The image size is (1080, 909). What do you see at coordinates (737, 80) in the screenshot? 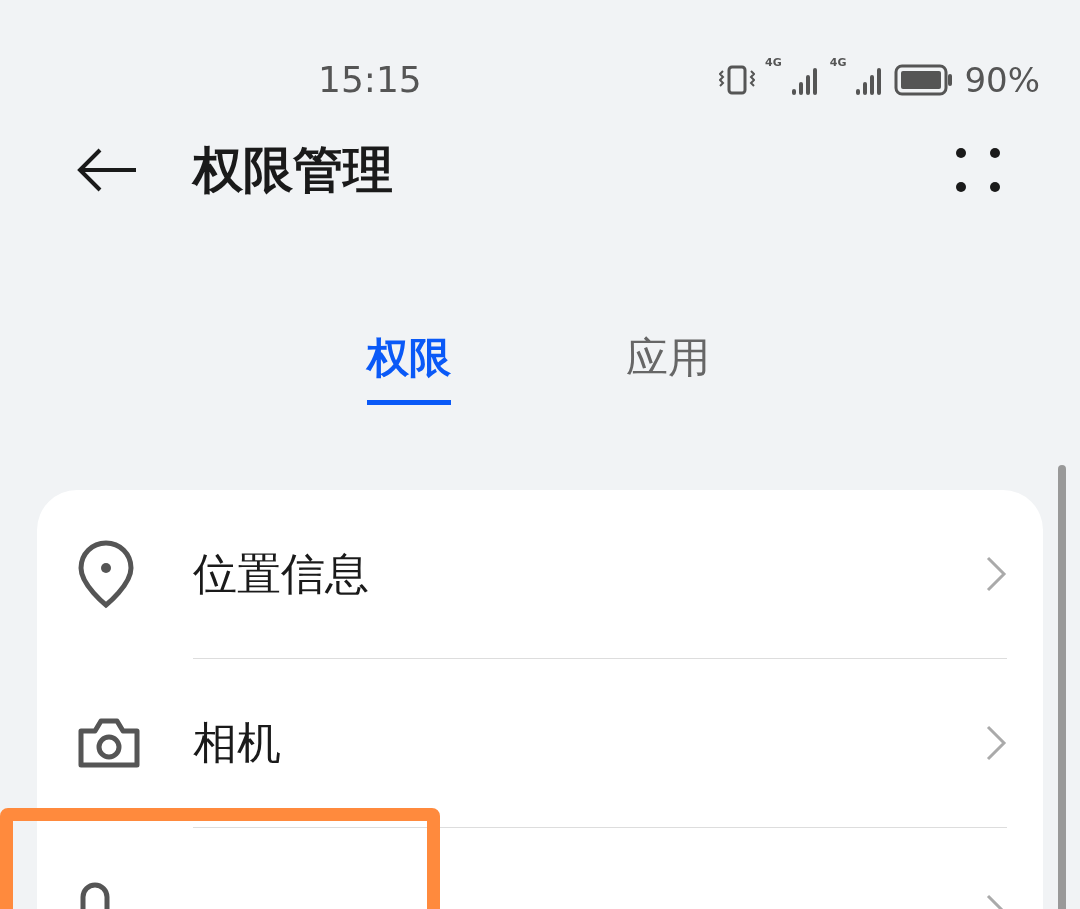
I see `vibrate-icon` at bounding box center [737, 80].